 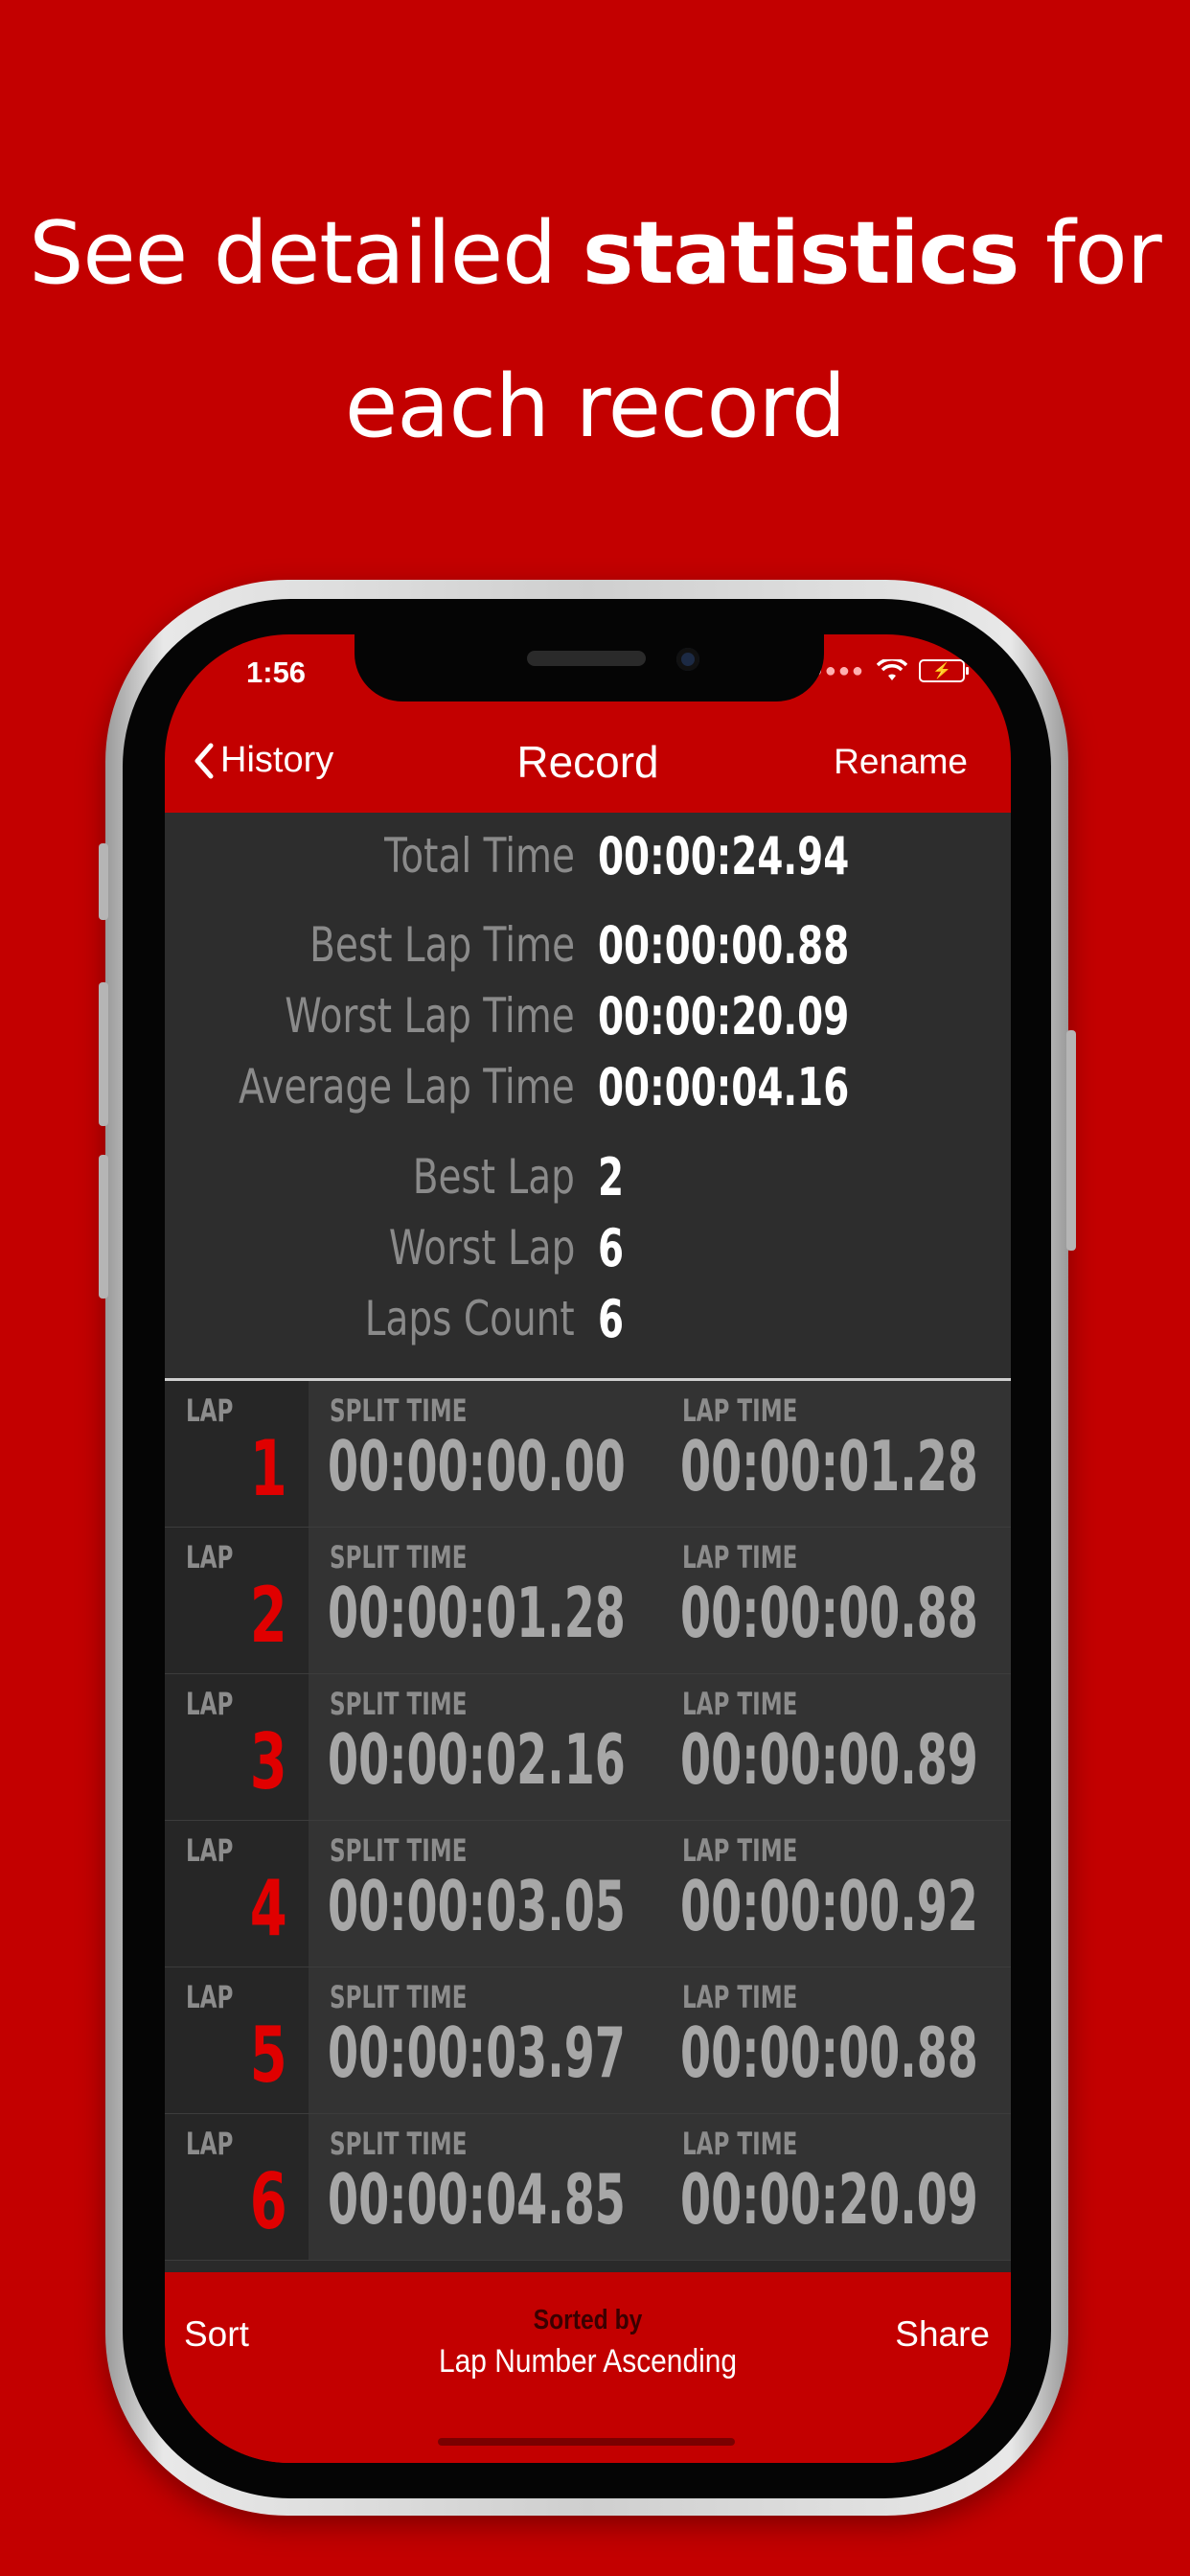 What do you see at coordinates (269, 2202) in the screenshot?
I see `lap-number: 6` at bounding box center [269, 2202].